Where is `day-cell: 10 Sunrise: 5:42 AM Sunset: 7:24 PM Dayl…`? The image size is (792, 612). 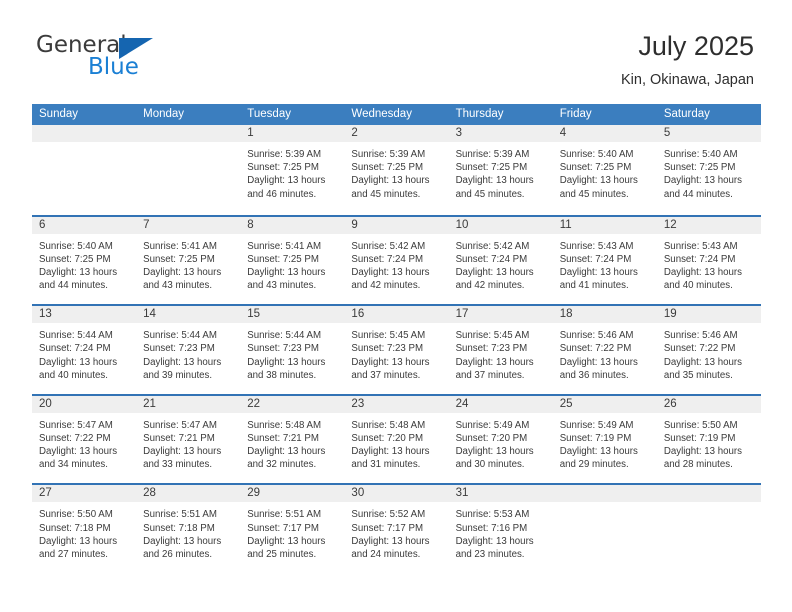
day-cell: 10 Sunrise: 5:42 AM Sunset: 7:24 PM Dayl… is located at coordinates (500, 260).